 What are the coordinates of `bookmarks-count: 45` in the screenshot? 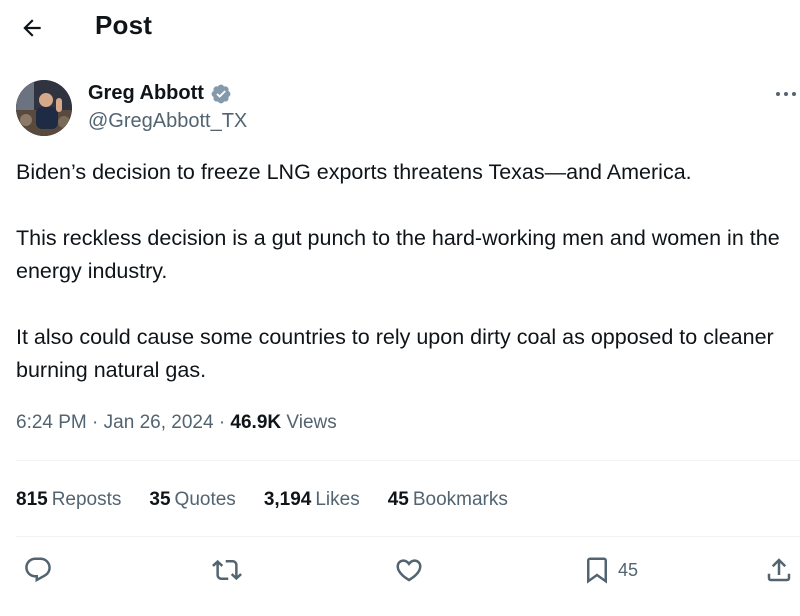 It's located at (398, 499).